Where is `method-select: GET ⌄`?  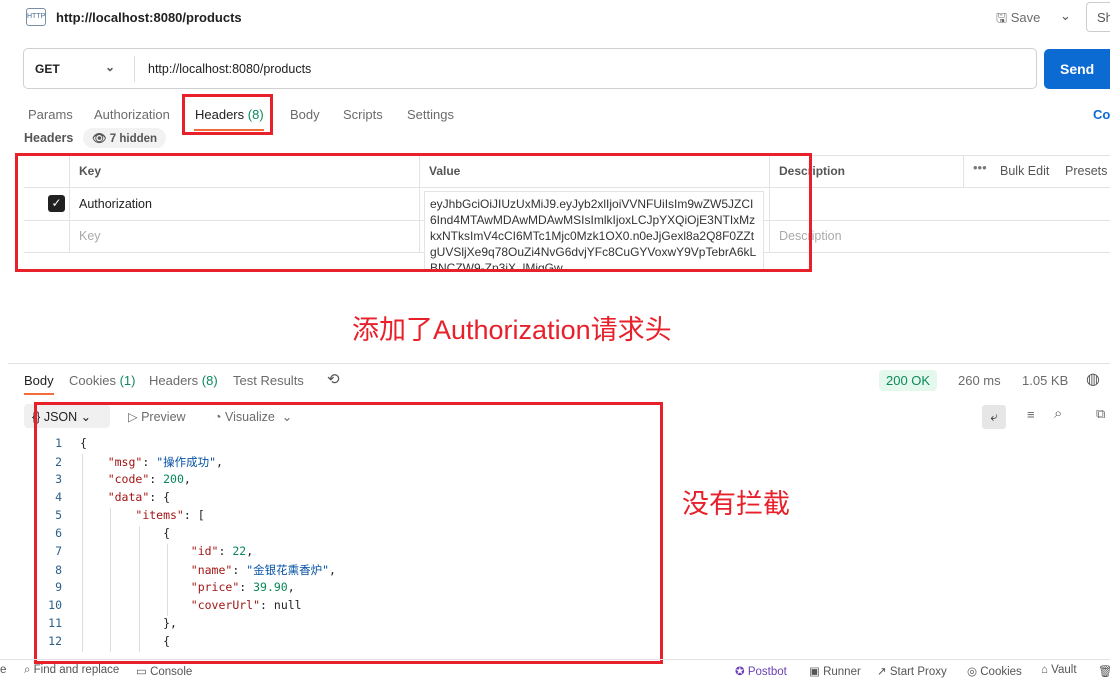
method-select: GET ⌄ is located at coordinates (82, 68).